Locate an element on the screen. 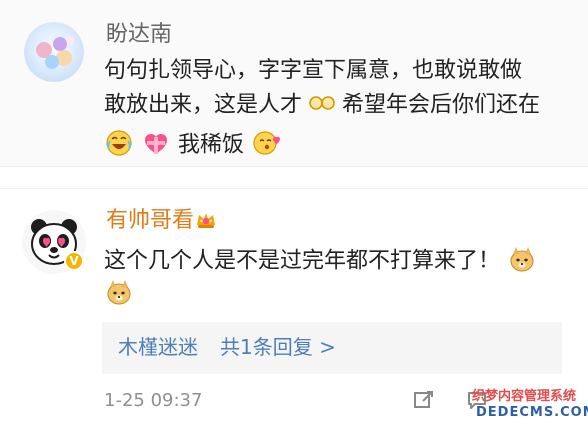 The height and width of the screenshot is (429, 588). site-watermark: 织梦内容管理系统 DEDECMS.COM is located at coordinates (530, 406).